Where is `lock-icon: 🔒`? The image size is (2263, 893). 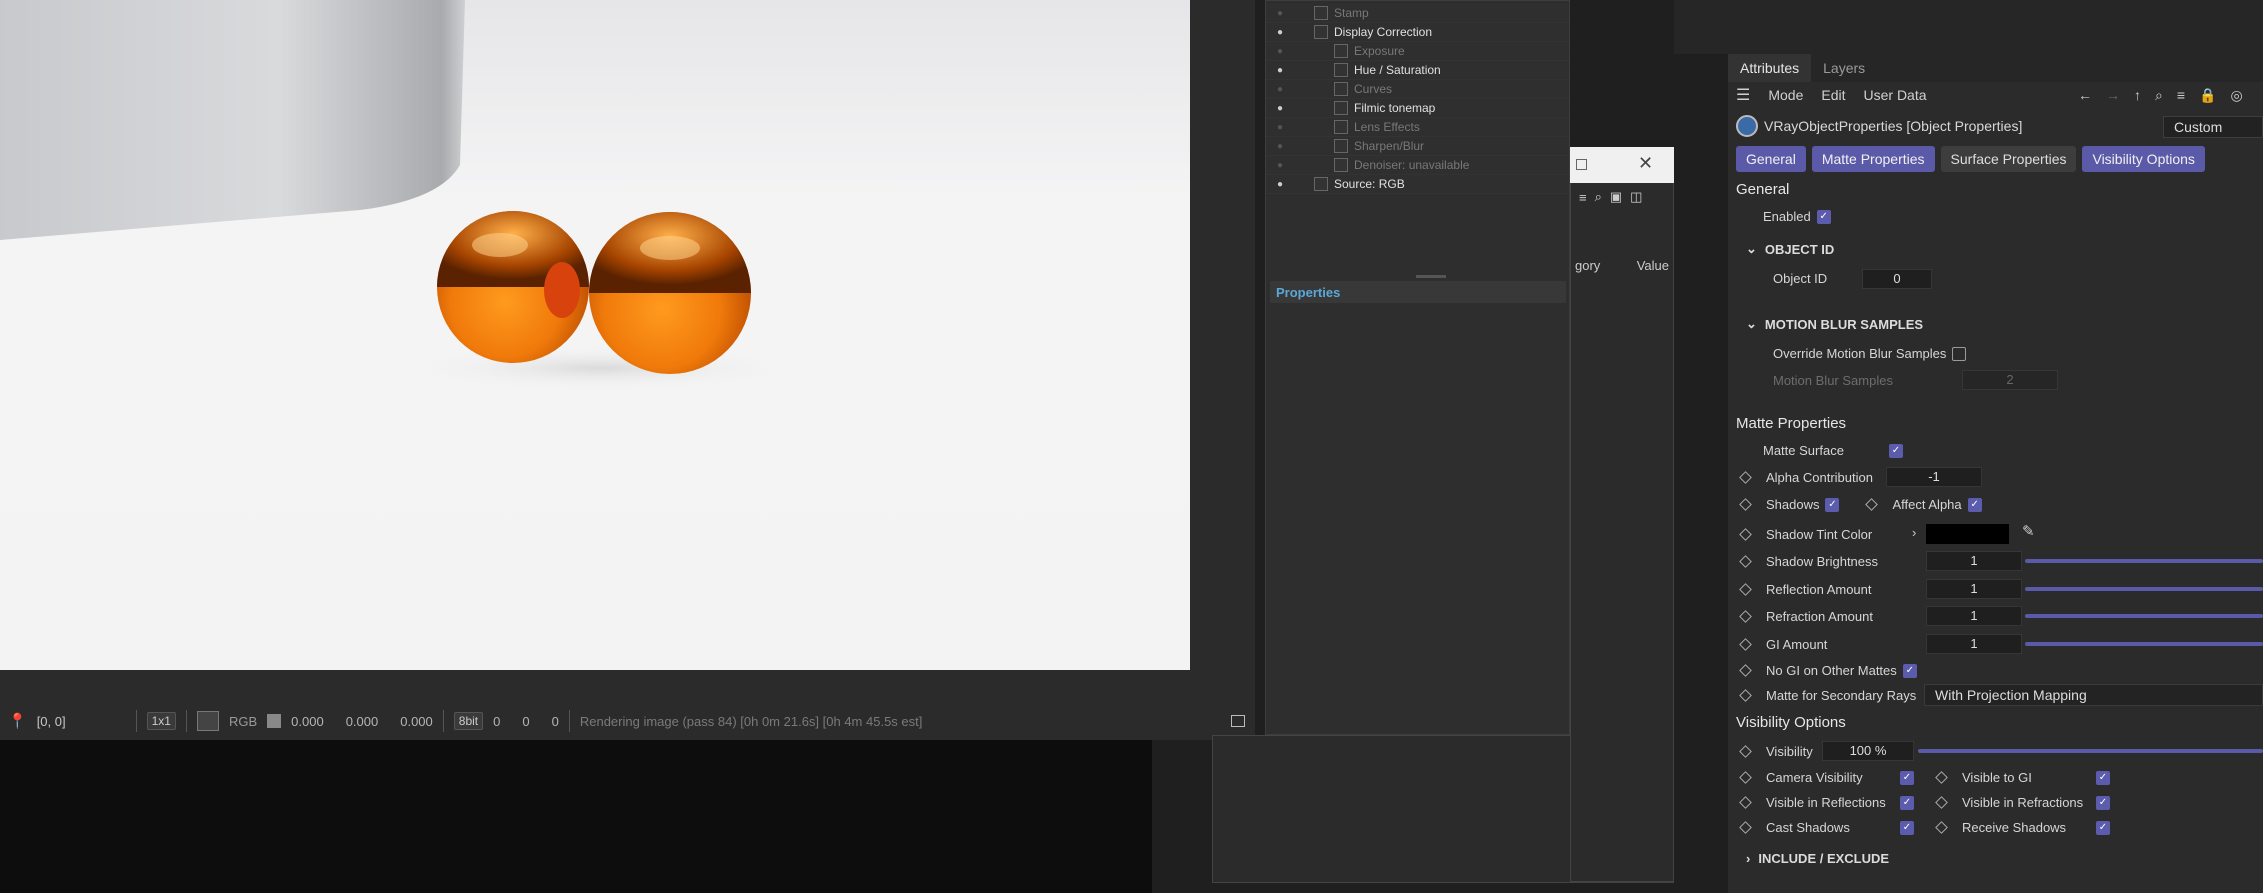
lock-icon: 🔒 is located at coordinates (2207, 95).